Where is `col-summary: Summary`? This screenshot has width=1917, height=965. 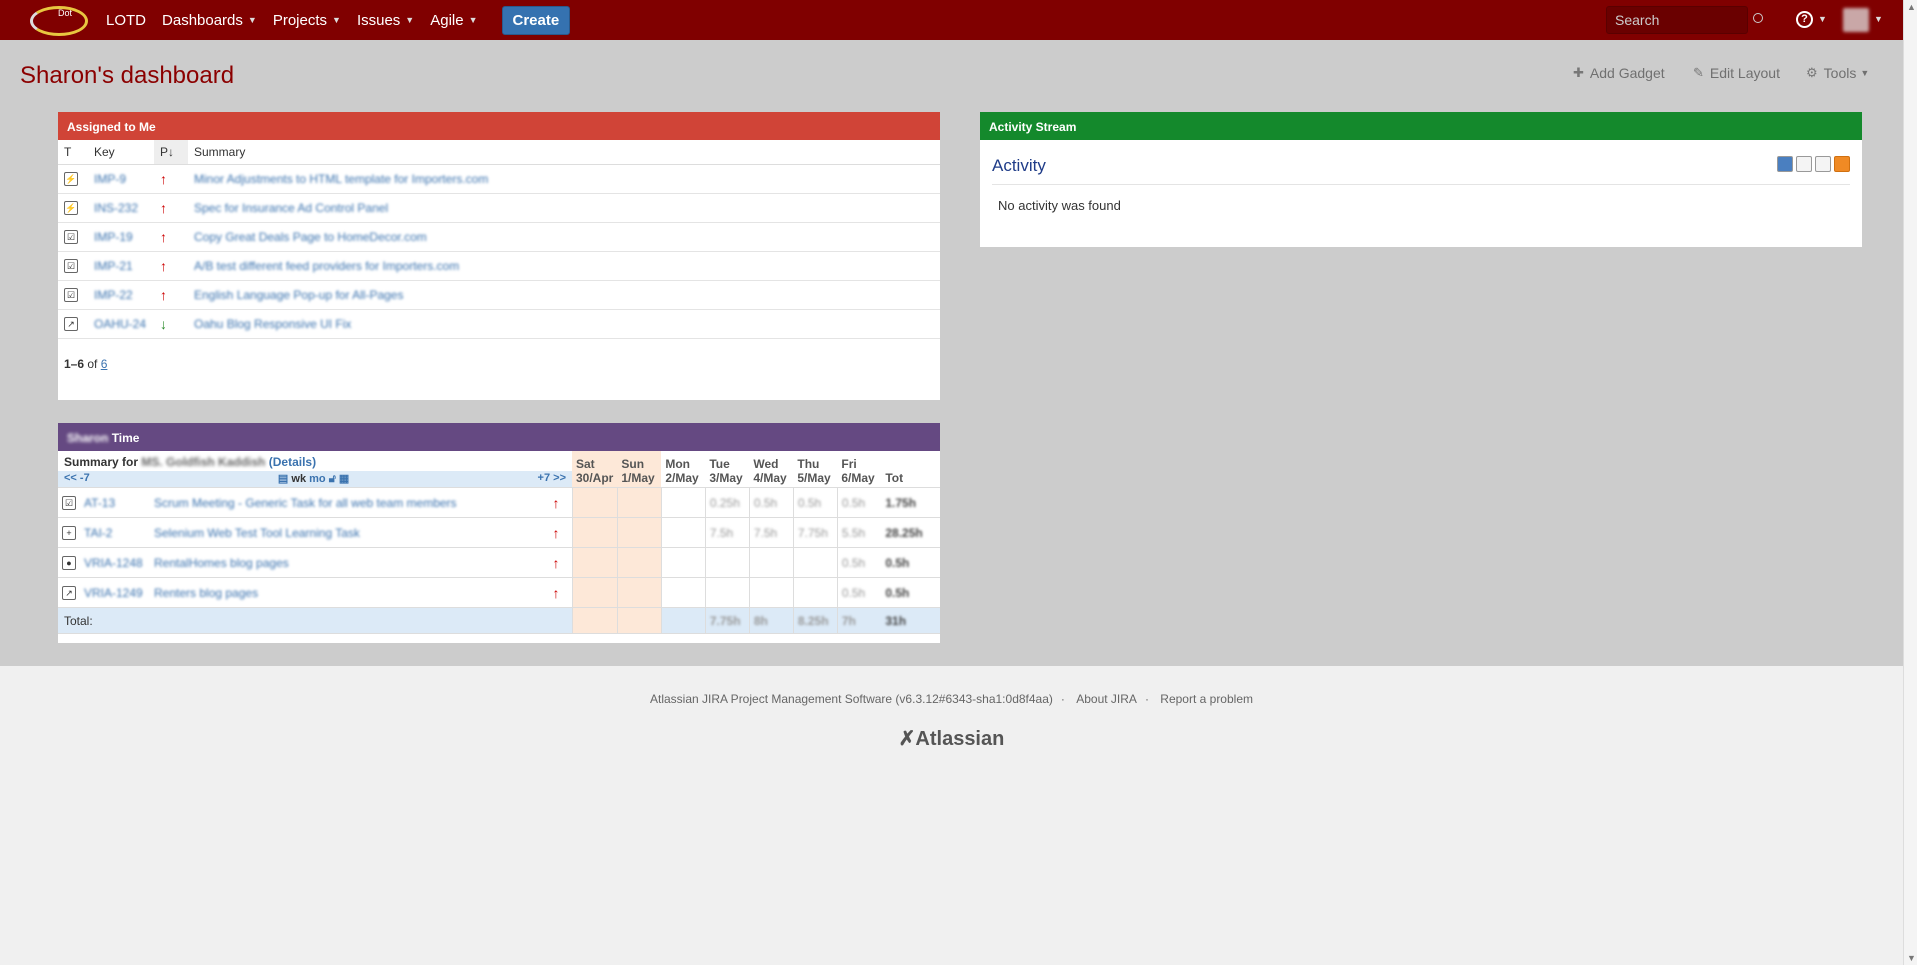 col-summary: Summary is located at coordinates (564, 152).